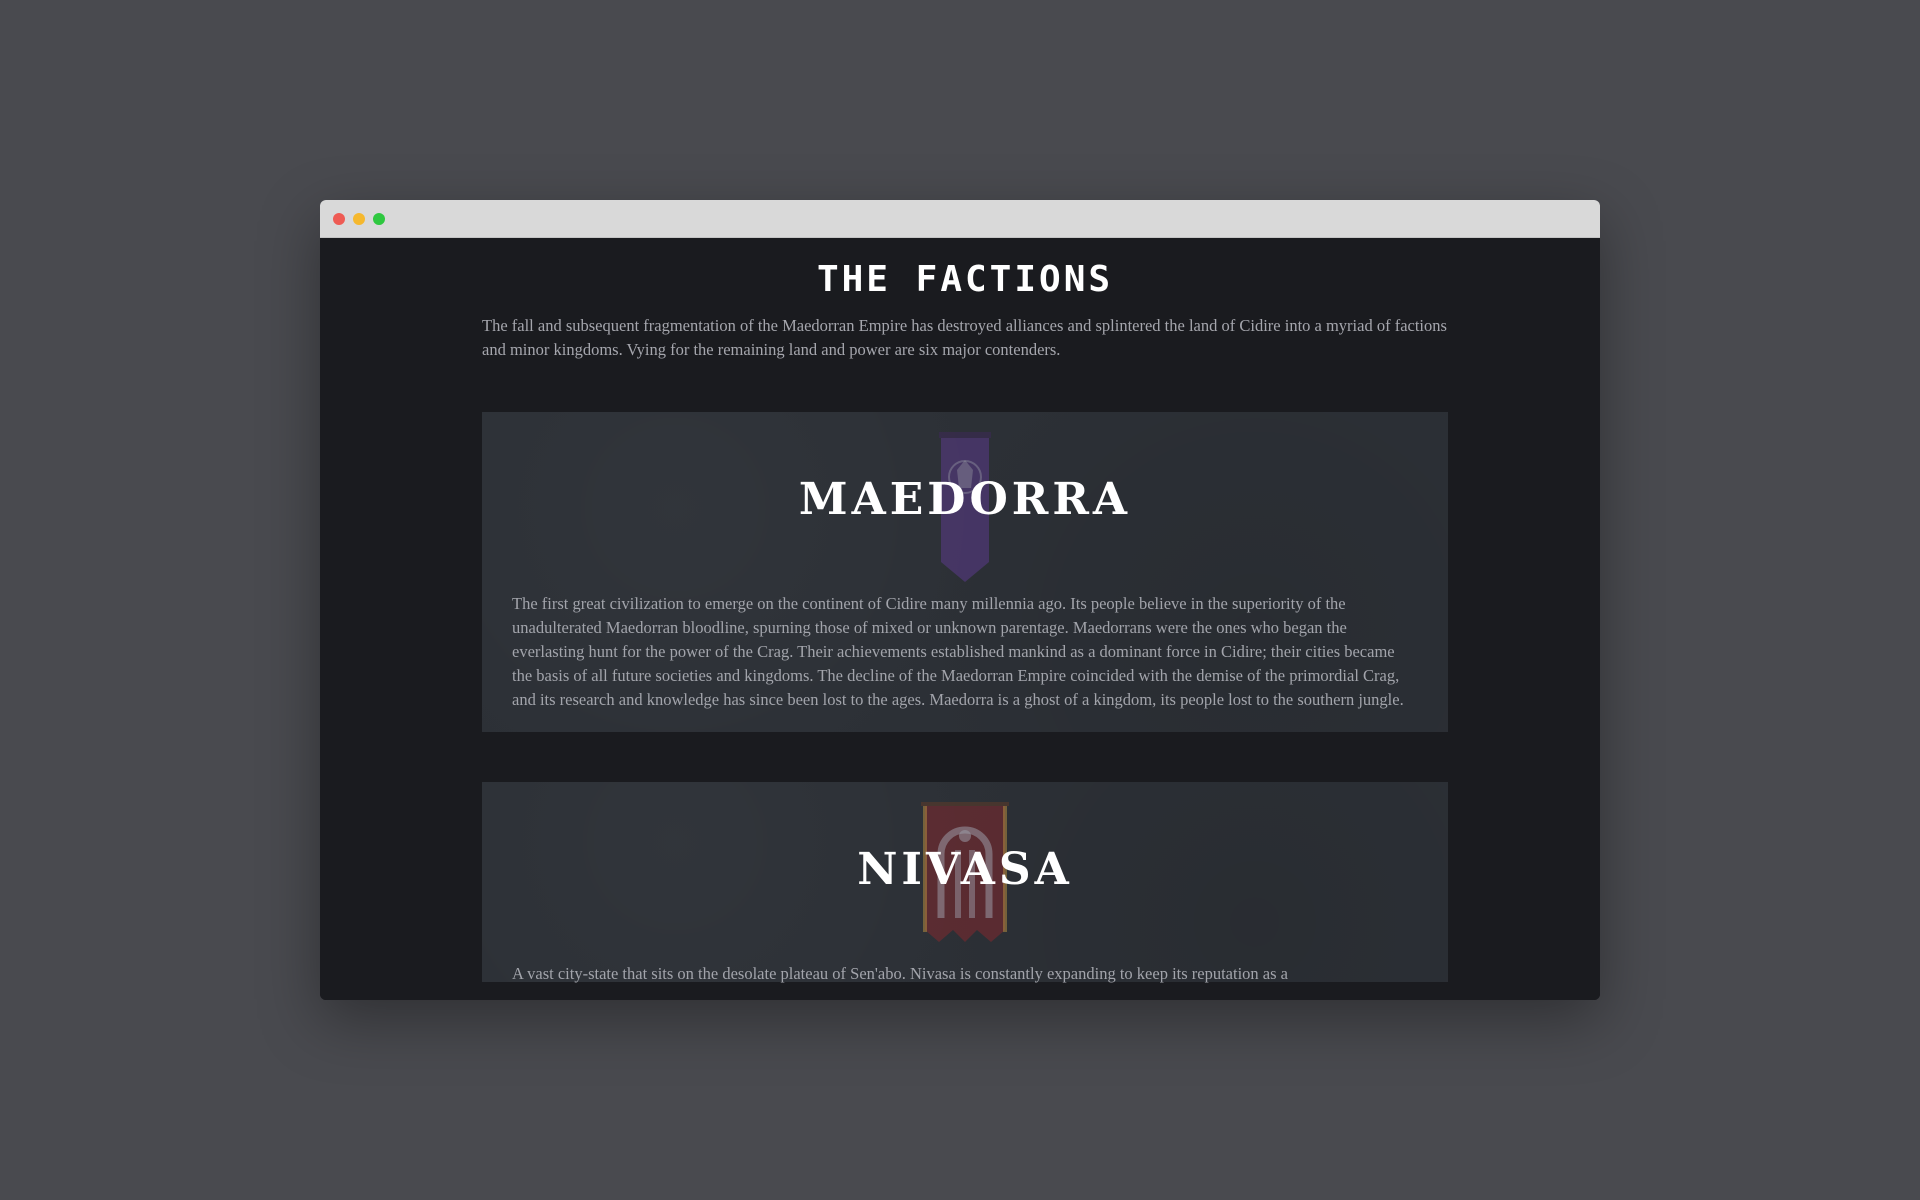  Describe the element at coordinates (965, 279) in the screenshot. I see `page-title: The Factions` at that location.